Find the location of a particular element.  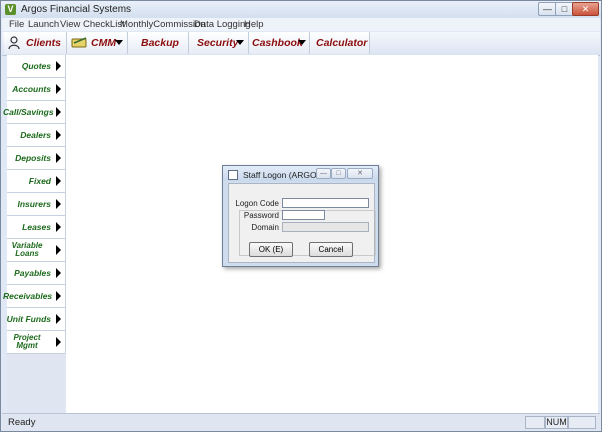

logon-code-input is located at coordinates (325, 203).